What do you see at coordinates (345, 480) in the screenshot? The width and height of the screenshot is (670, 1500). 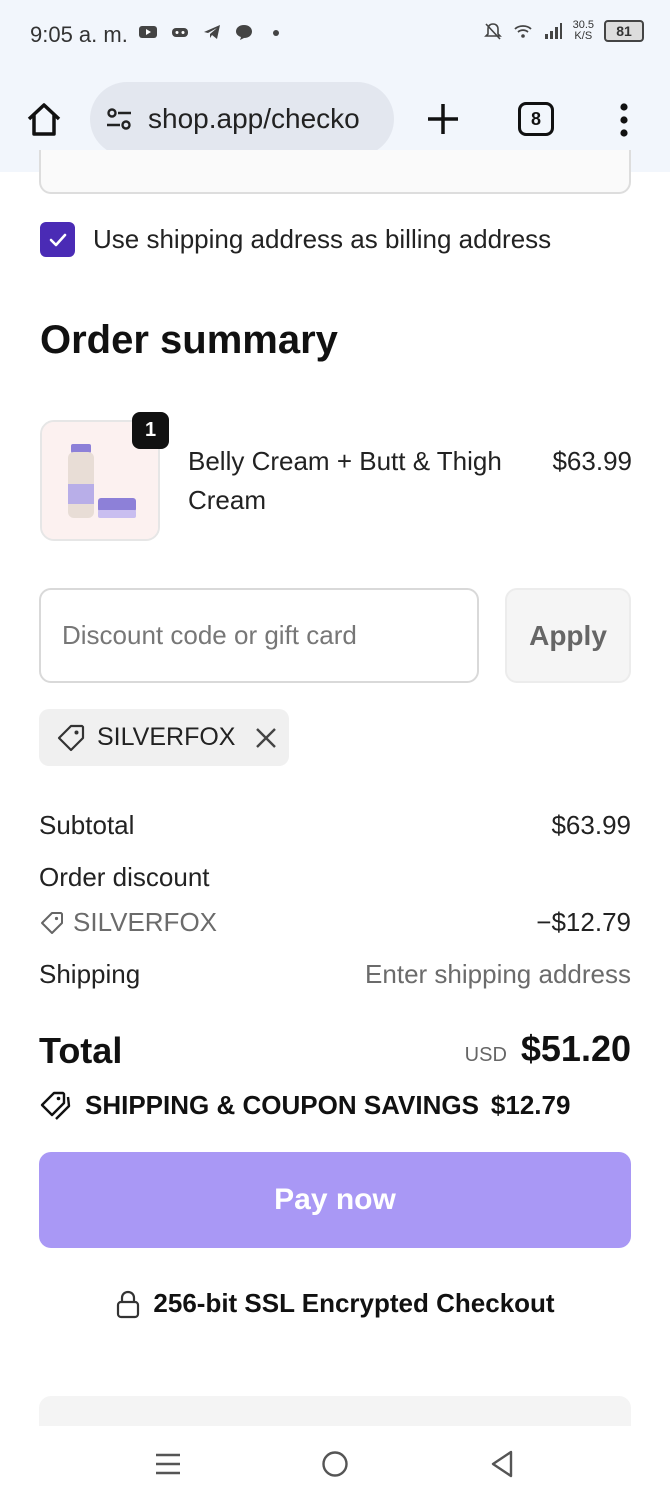 I see `product-name: Belly Cream + Butt & Thigh Cream` at bounding box center [345, 480].